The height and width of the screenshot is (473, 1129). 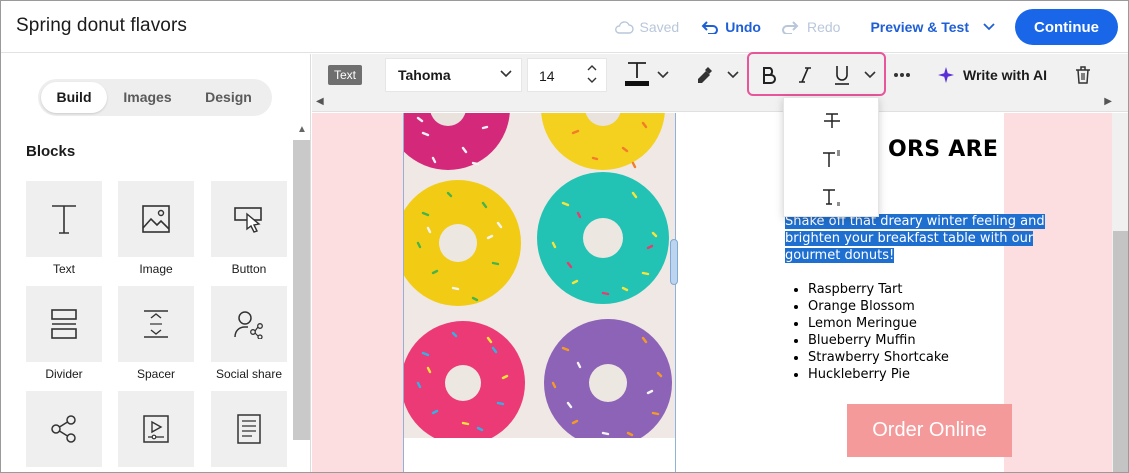 I want to click on subscript-option, so click(x=832, y=197).